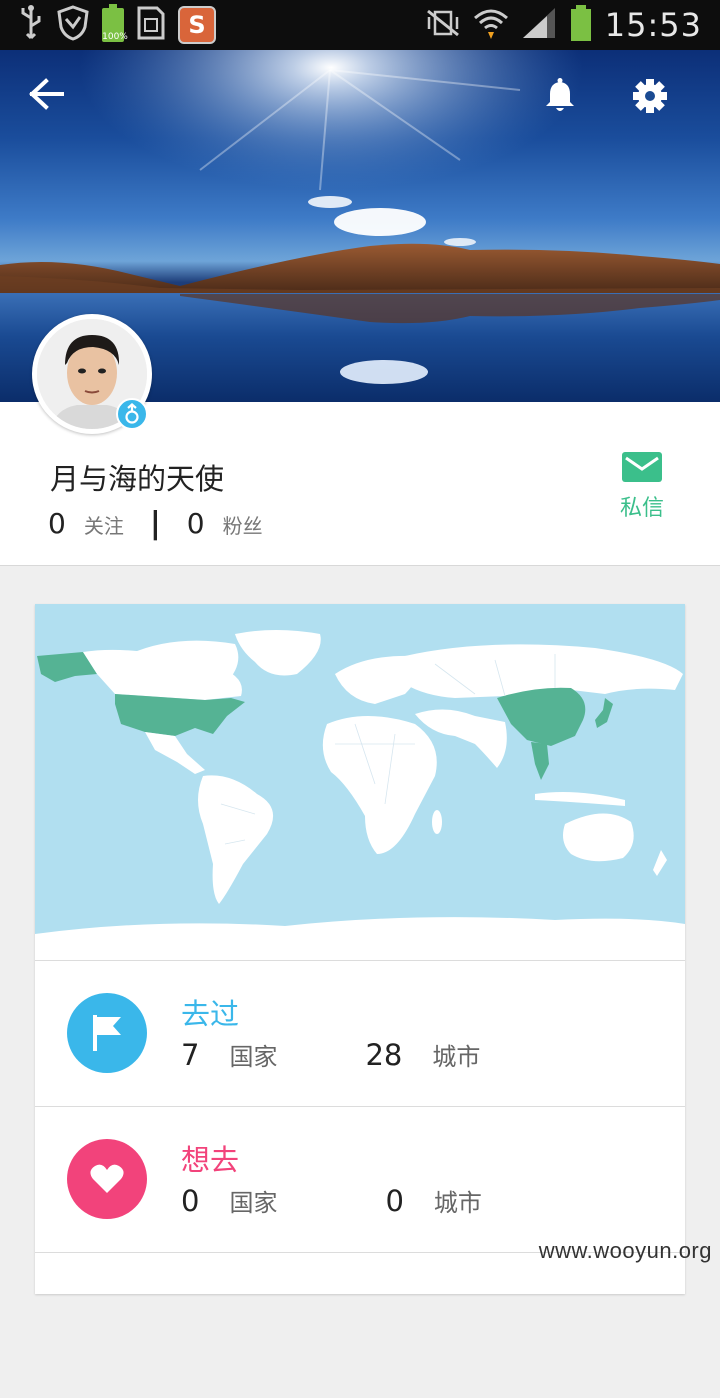 This screenshot has width=720, height=1398. I want to click on flag-icon, so click(107, 1033).